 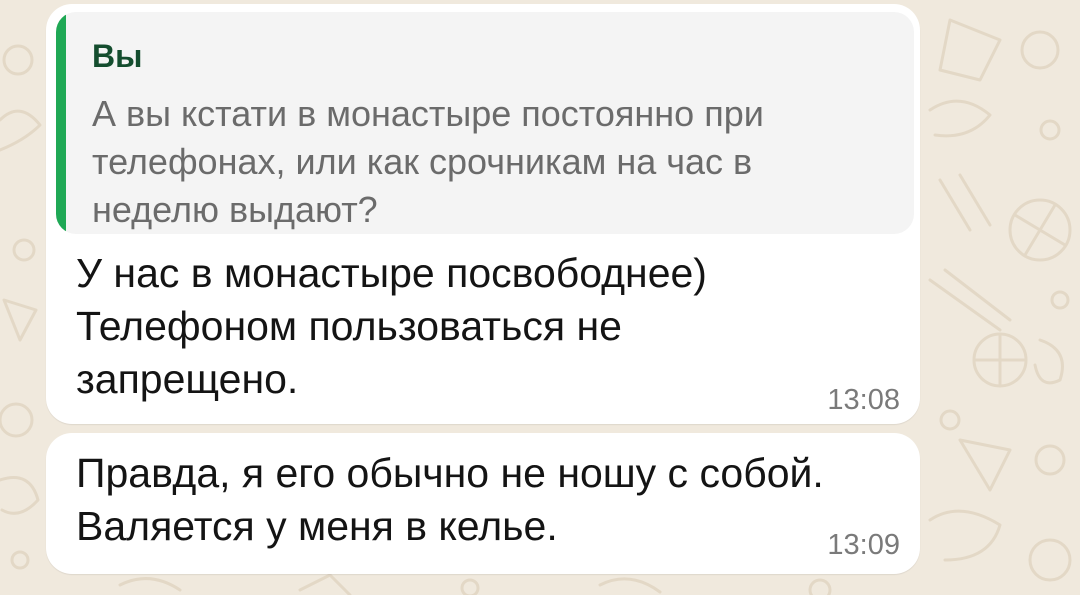 What do you see at coordinates (391, 273) in the screenshot?
I see `message-line: У нас в монастыре посвободнее)` at bounding box center [391, 273].